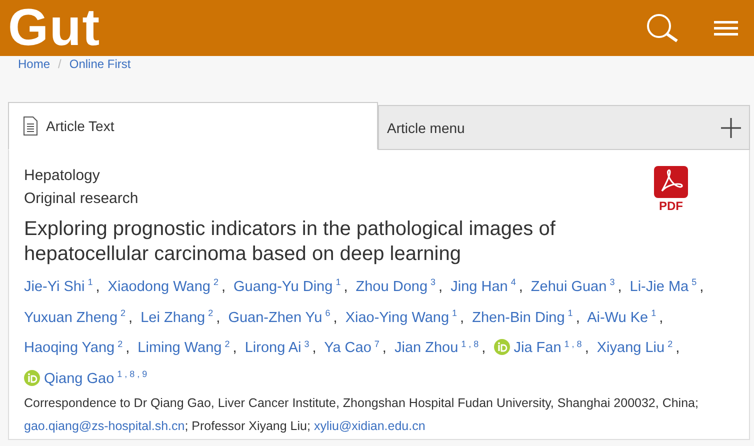 The height and width of the screenshot is (446, 754). I want to click on article-type: Original research, so click(81, 199).